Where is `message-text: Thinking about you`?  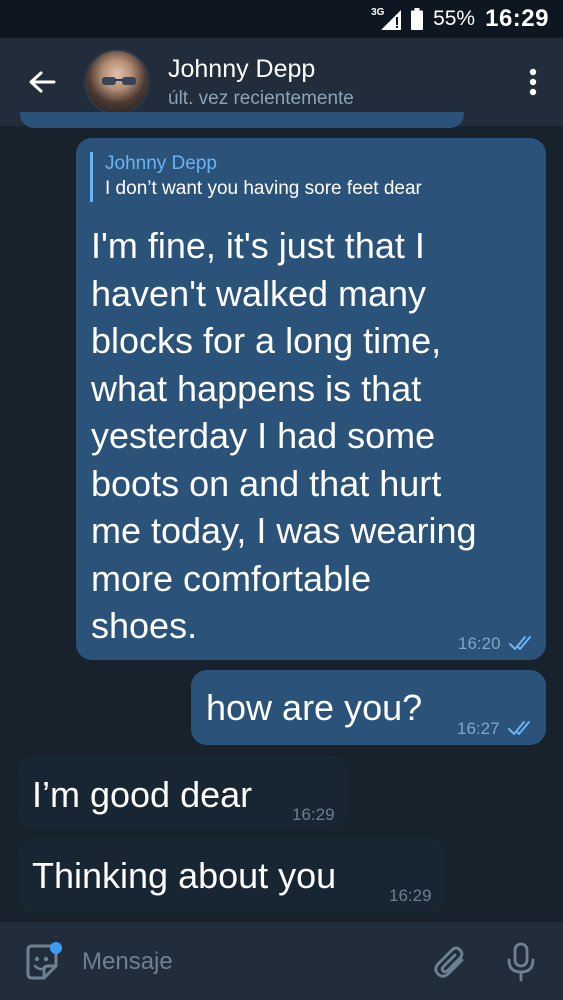 message-text: Thinking about you is located at coordinates (184, 875).